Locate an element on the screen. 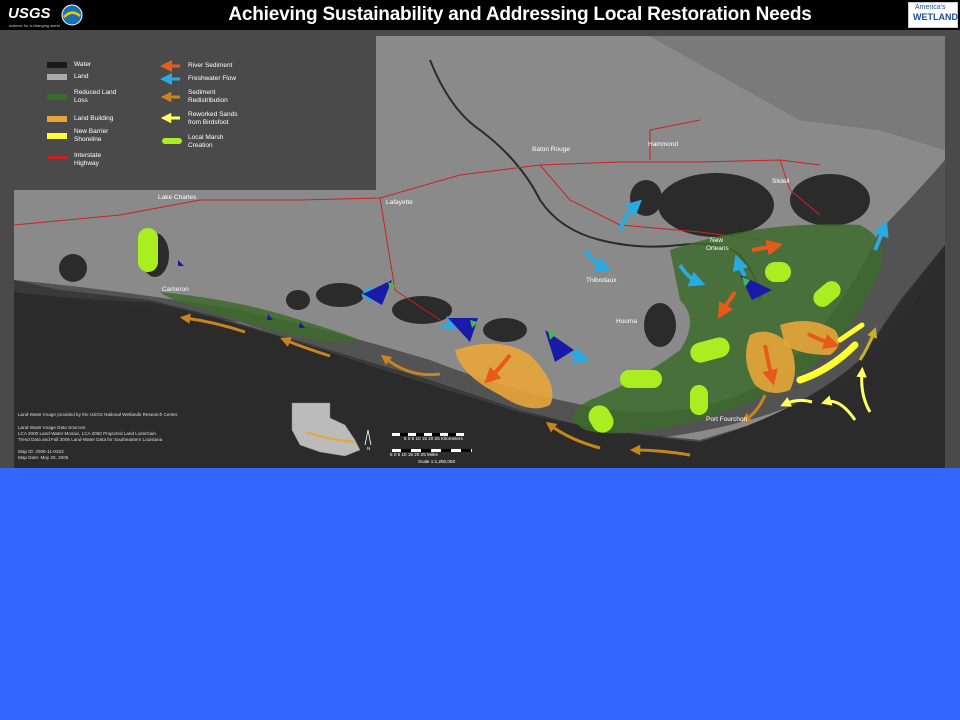 The width and height of the screenshot is (960, 720). atchafalaya-bay is located at coordinates (505, 330).